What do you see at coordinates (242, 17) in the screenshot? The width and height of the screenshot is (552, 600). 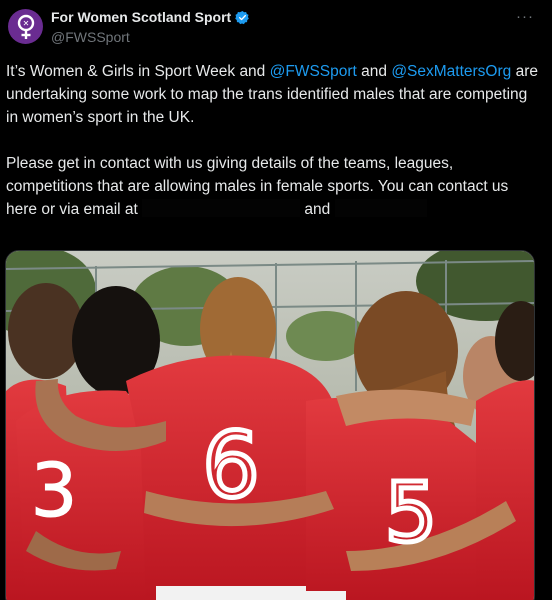 I see `verified-badge-icon` at bounding box center [242, 17].